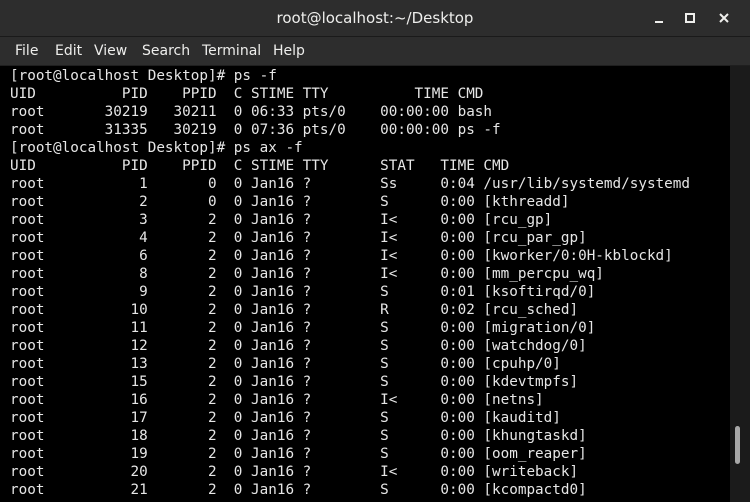 This screenshot has height=502, width=750. I want to click on terminal-line: root 19 2 0 Jan16 ? S 0:00 [oom_reaper], so click(298, 454).